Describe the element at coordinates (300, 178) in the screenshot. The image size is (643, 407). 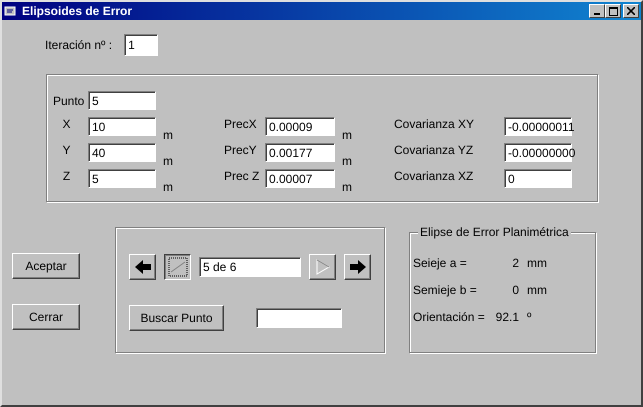
I see `precision-field: 0.00007` at that location.